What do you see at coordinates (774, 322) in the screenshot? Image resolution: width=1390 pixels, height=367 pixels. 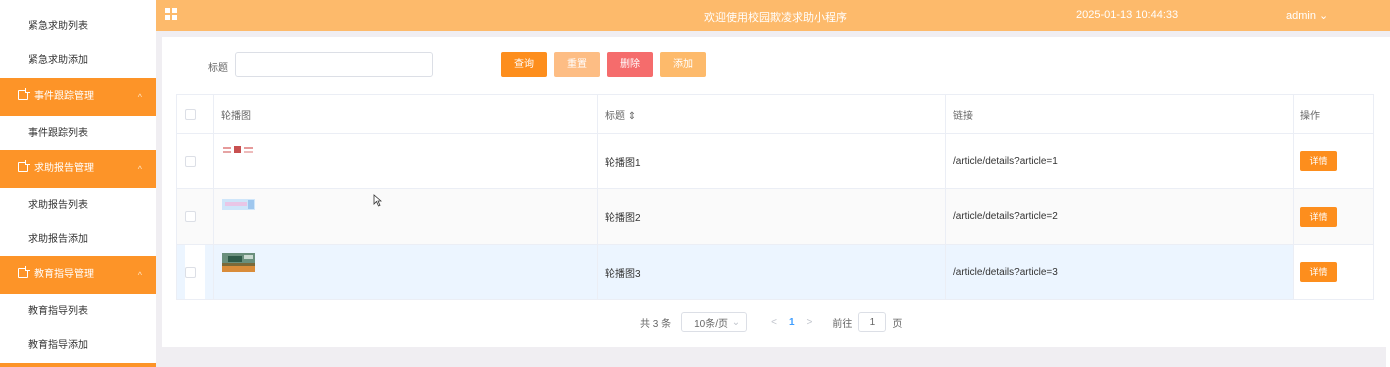 I see `prev-page-button: <` at bounding box center [774, 322].